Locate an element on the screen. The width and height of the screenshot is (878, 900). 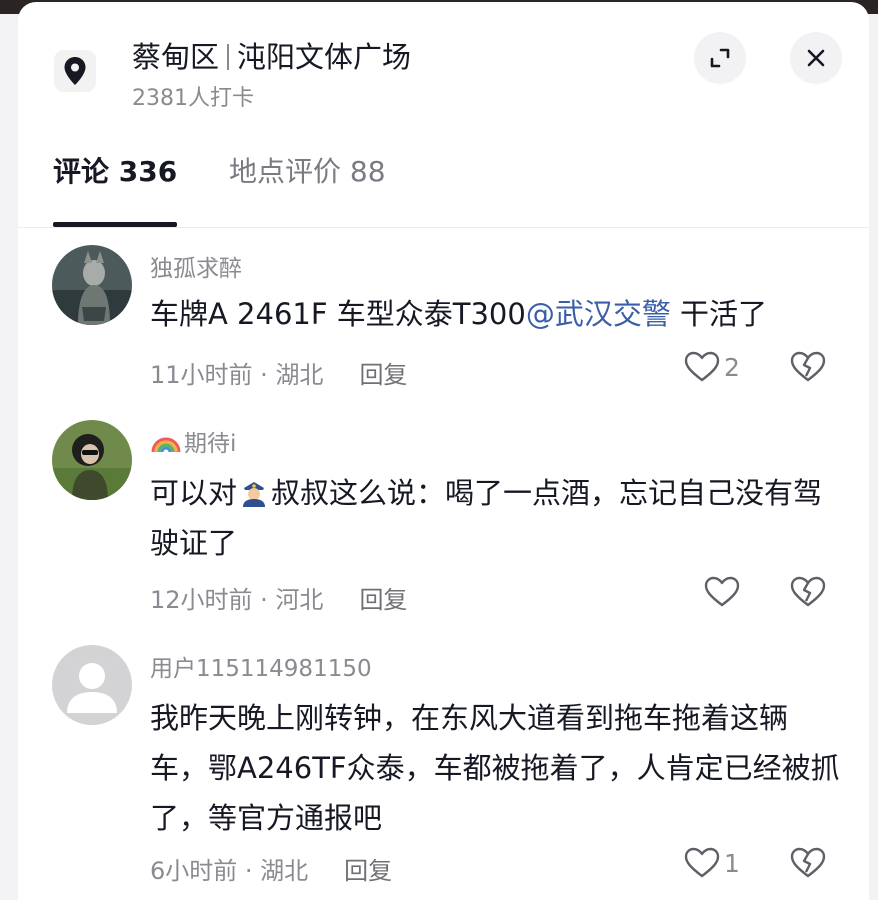
comment-time: 11小时前 is located at coordinates (201, 375).